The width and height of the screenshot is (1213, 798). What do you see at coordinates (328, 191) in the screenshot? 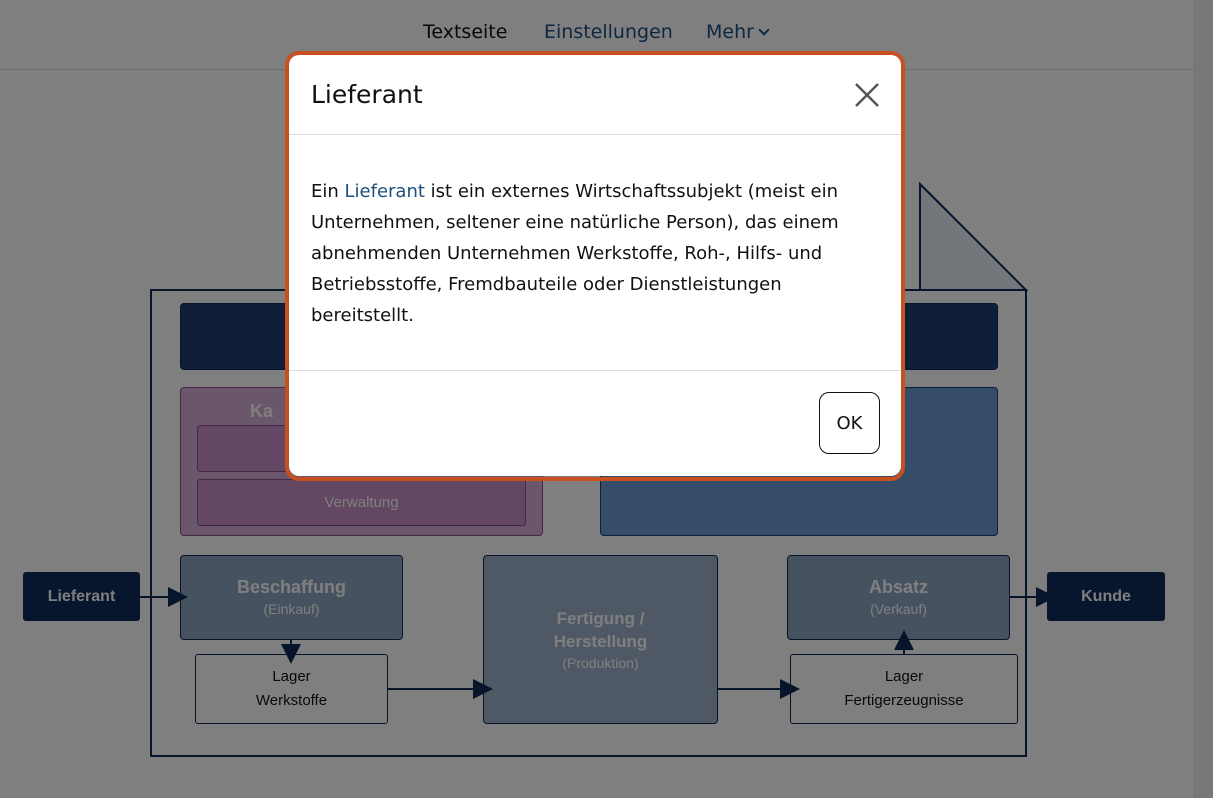
I see `dialog-body-prefix: Ein` at bounding box center [328, 191].